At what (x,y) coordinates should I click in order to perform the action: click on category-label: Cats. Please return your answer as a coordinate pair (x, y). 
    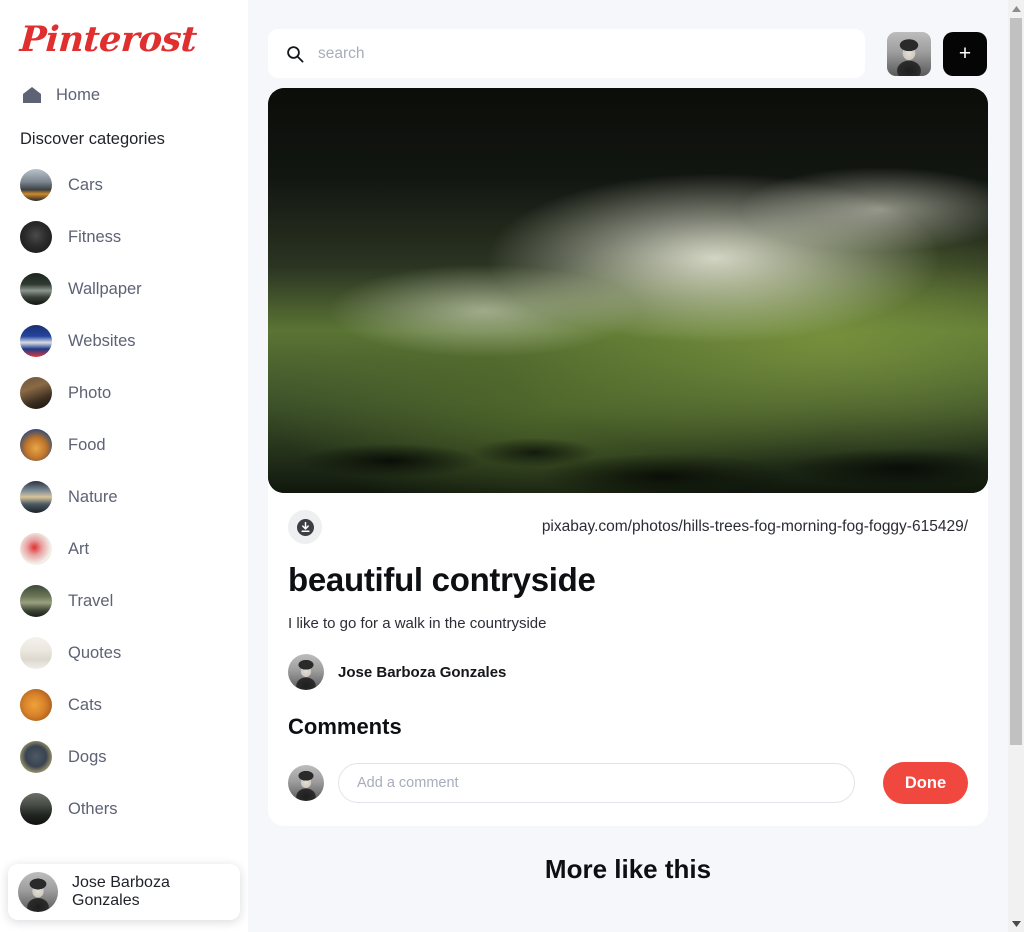
    Looking at the image, I should click on (85, 704).